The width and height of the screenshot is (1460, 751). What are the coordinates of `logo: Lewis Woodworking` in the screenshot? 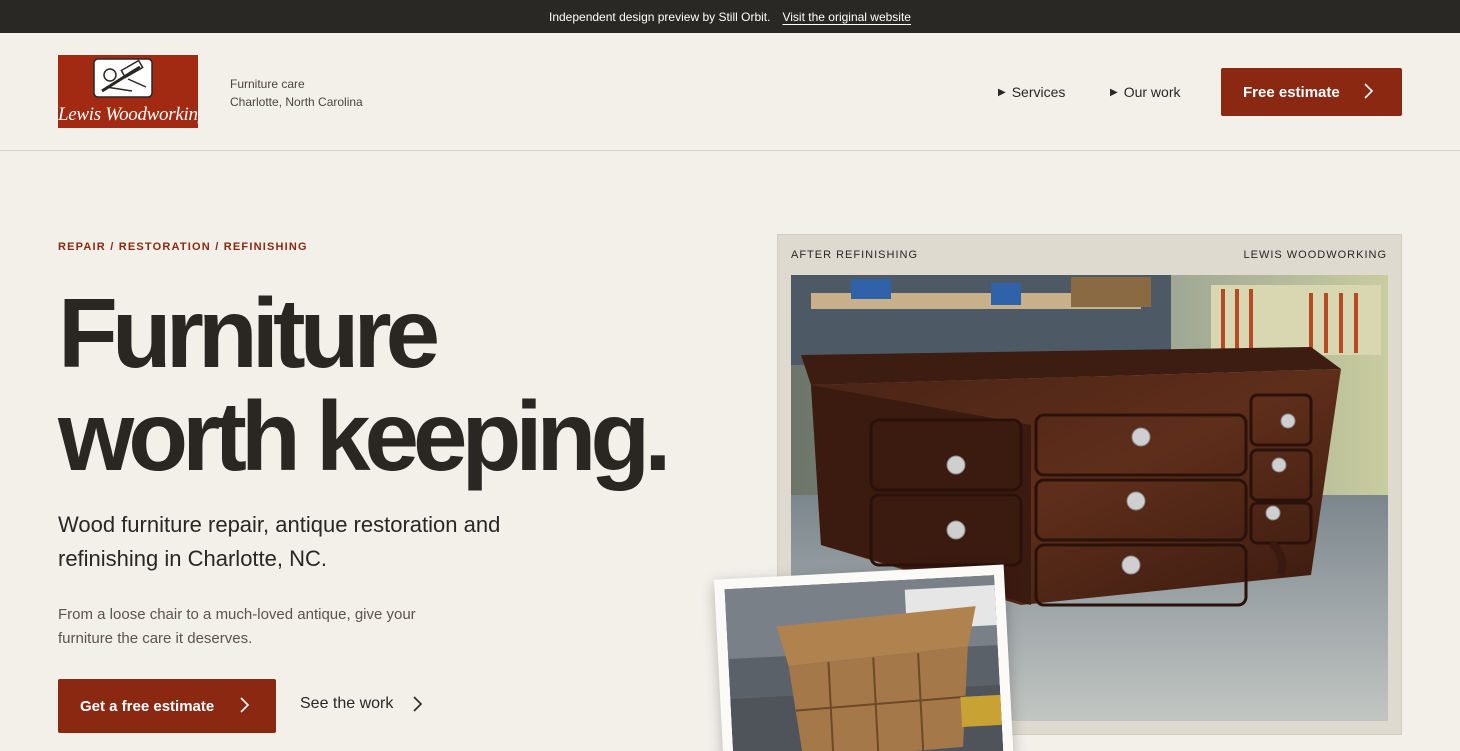 It's located at (128, 91).